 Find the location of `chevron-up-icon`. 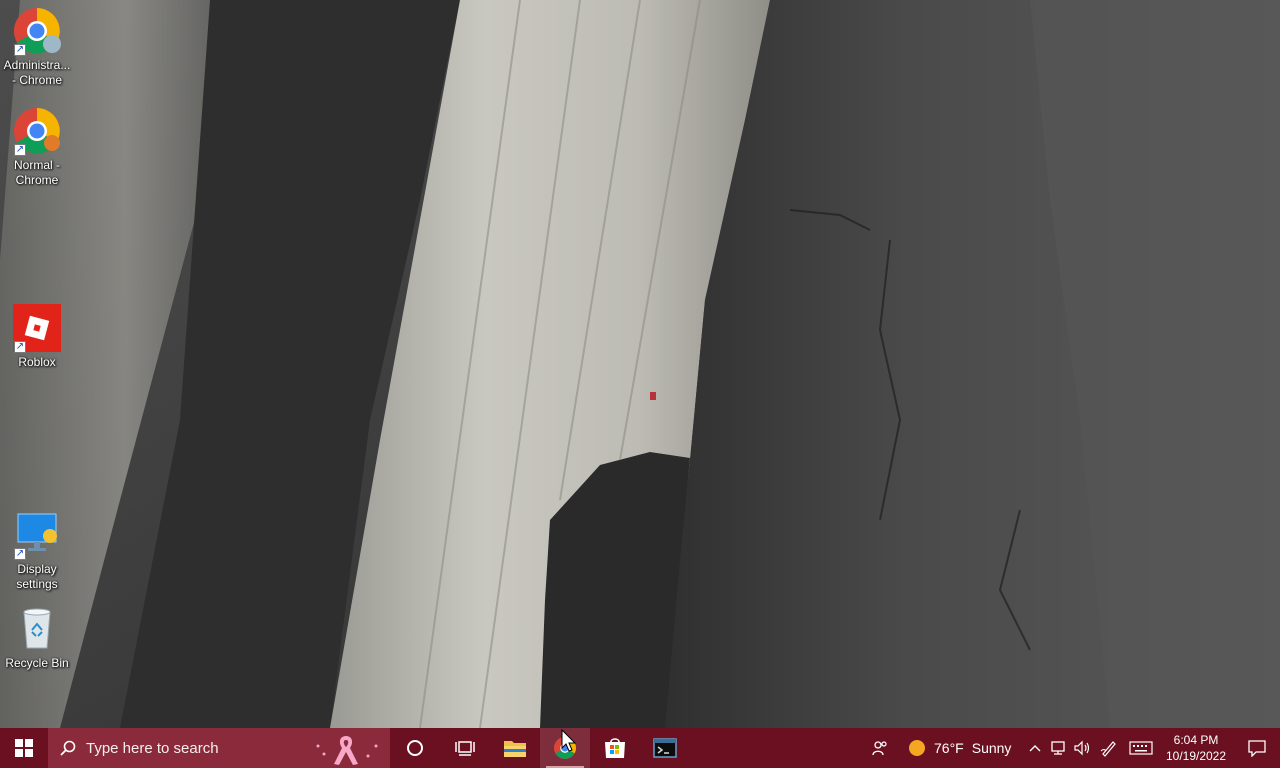

chevron-up-icon is located at coordinates (1035, 748).